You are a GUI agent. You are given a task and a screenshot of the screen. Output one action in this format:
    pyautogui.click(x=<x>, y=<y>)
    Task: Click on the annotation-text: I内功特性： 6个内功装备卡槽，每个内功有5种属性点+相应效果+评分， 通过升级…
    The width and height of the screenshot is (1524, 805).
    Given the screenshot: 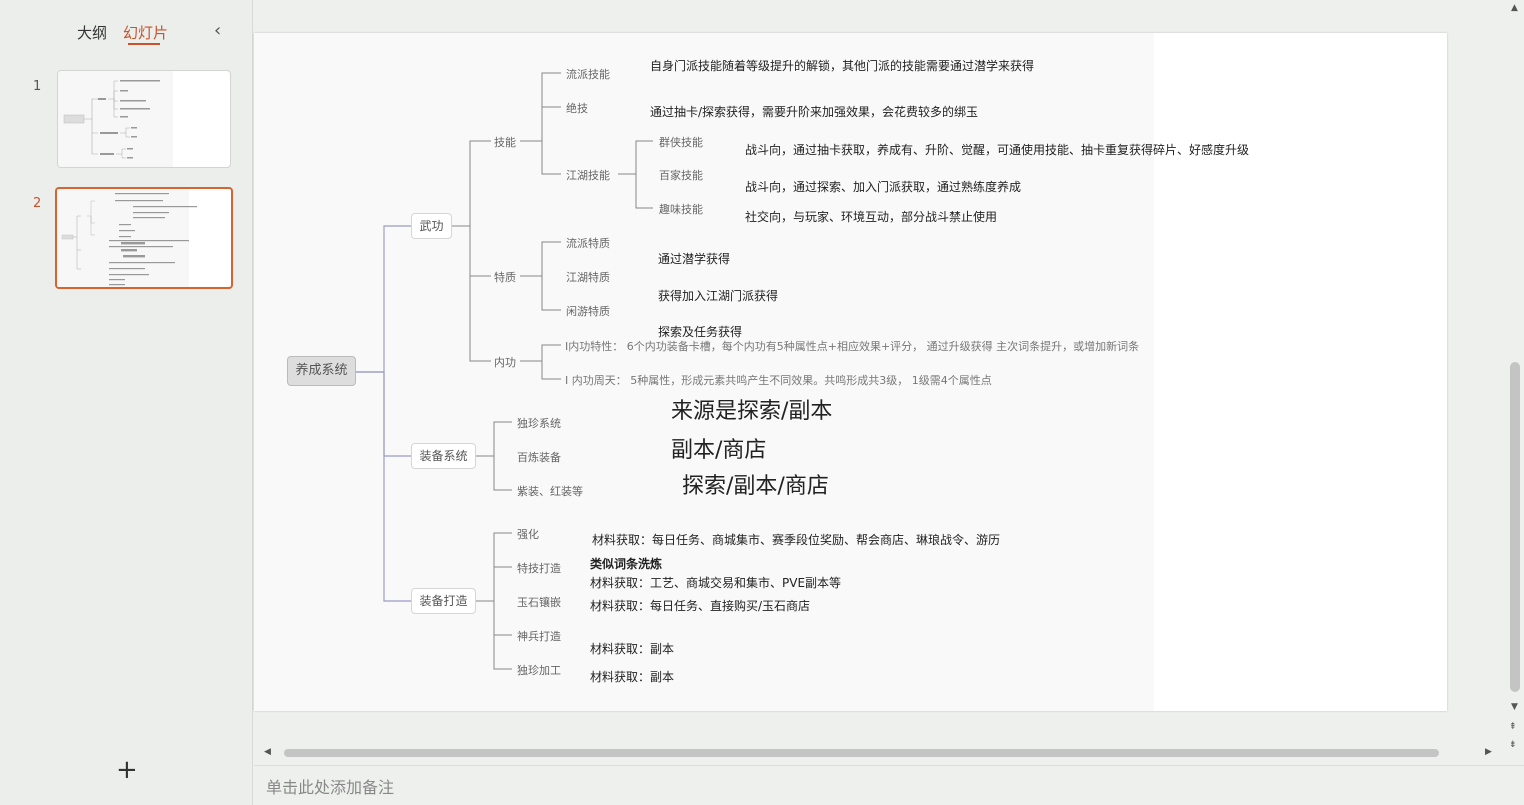 What is the action you would take?
    pyautogui.click(x=852, y=346)
    